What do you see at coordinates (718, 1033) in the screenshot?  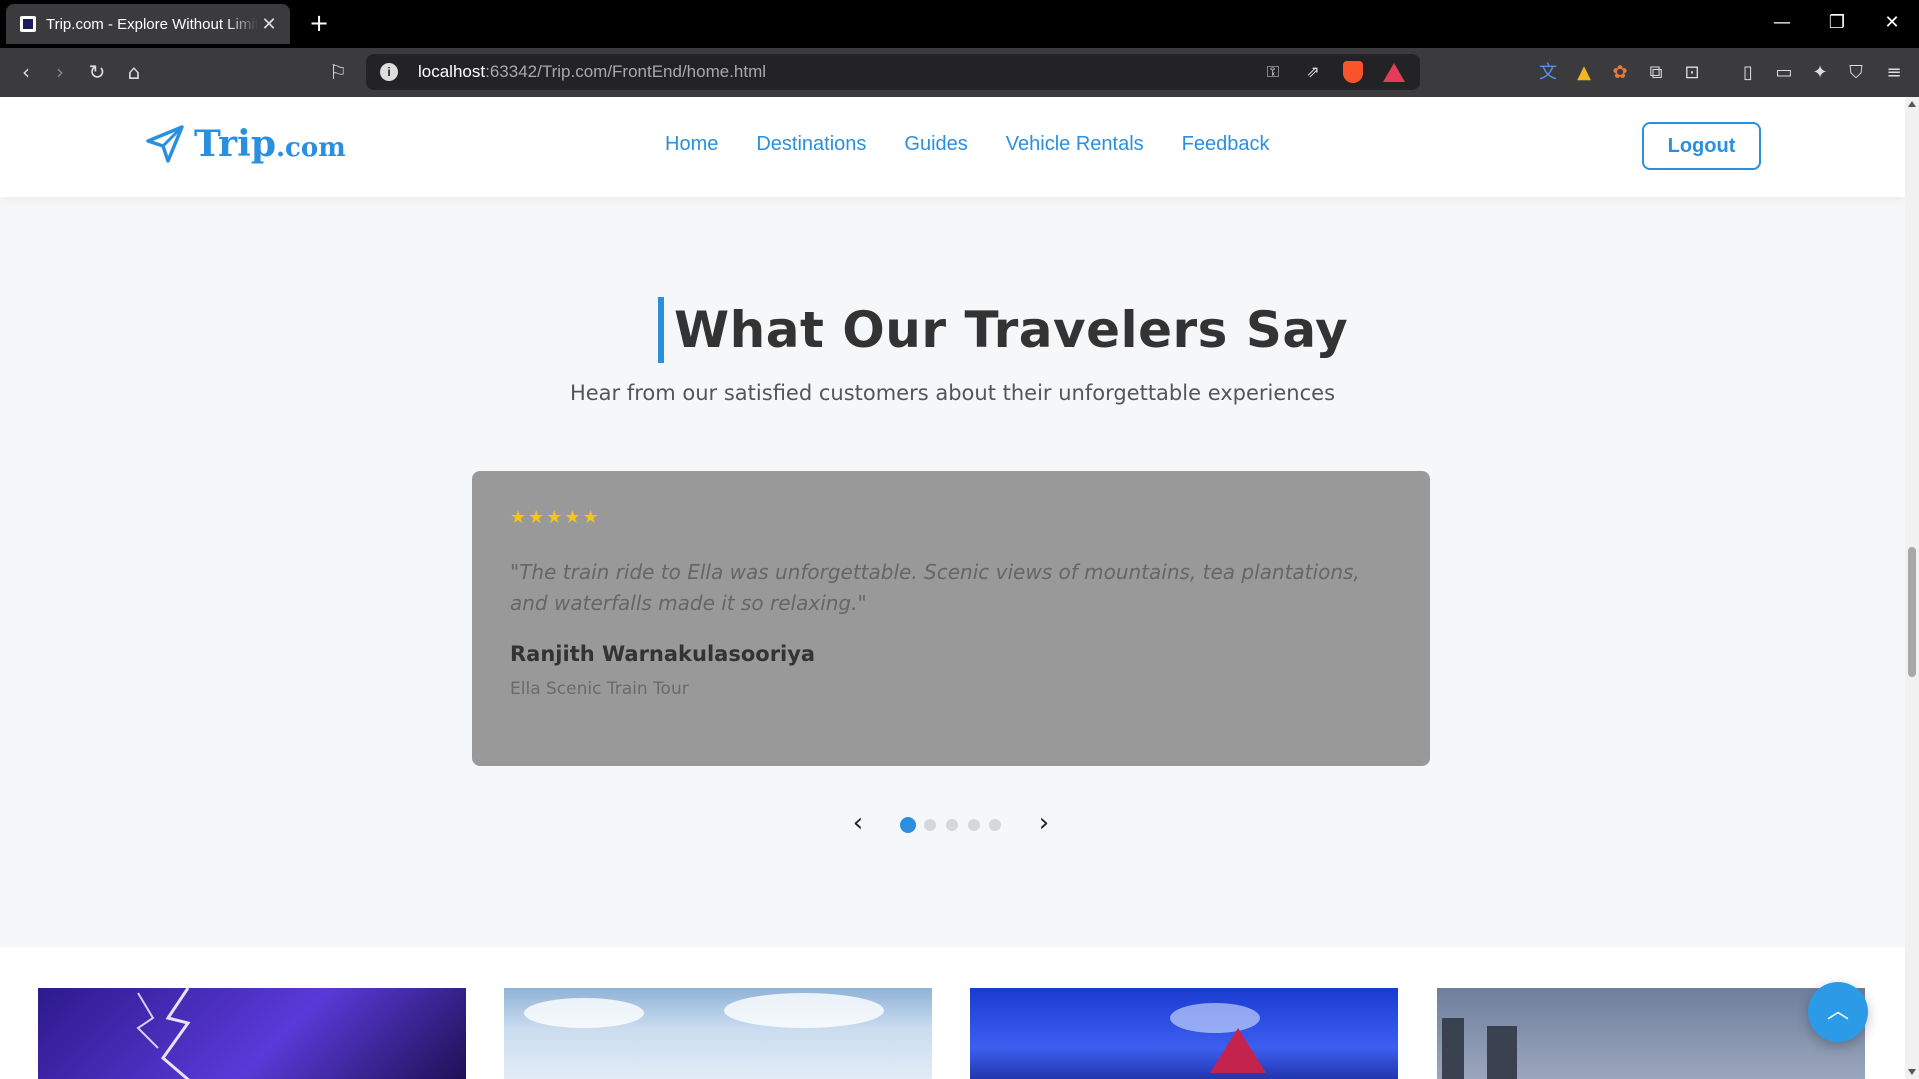 I see `gallery-image-sky` at bounding box center [718, 1033].